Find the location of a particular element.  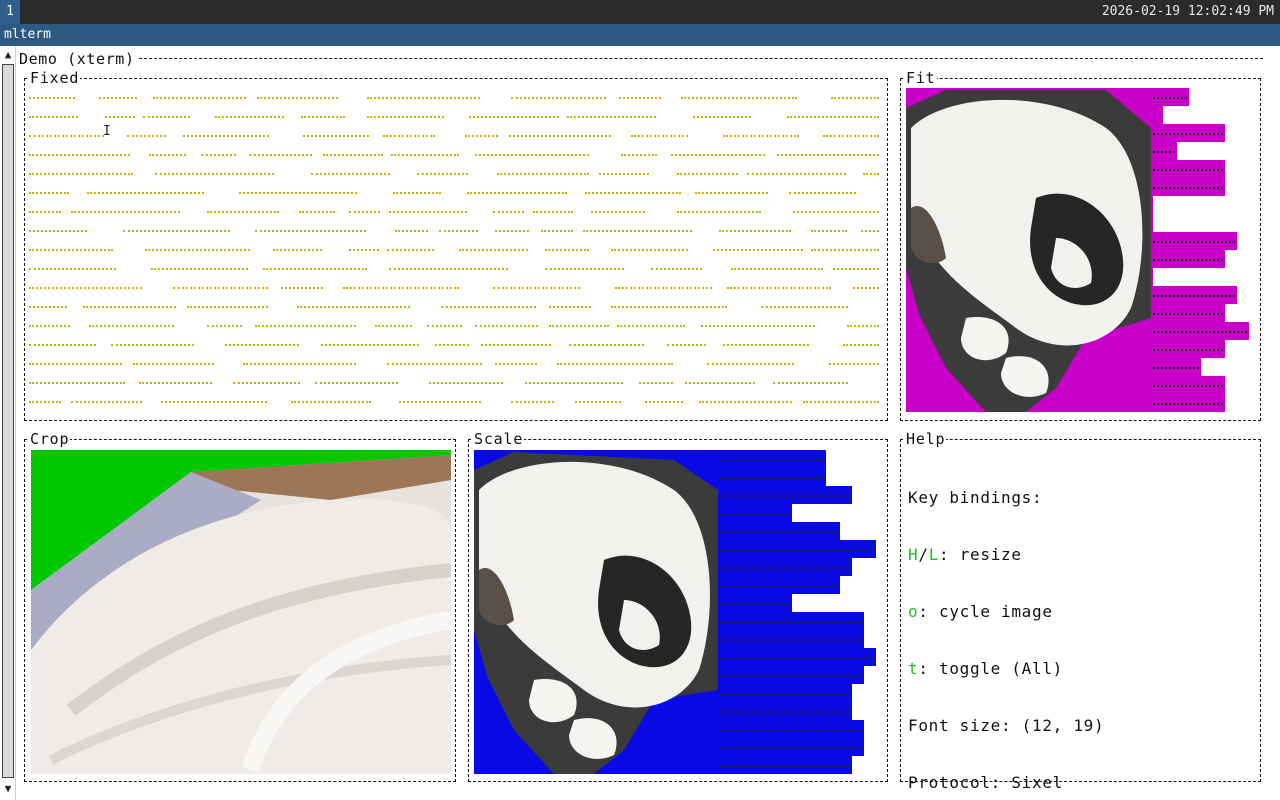

help-heading: Key bindings: is located at coordinates (975, 497).